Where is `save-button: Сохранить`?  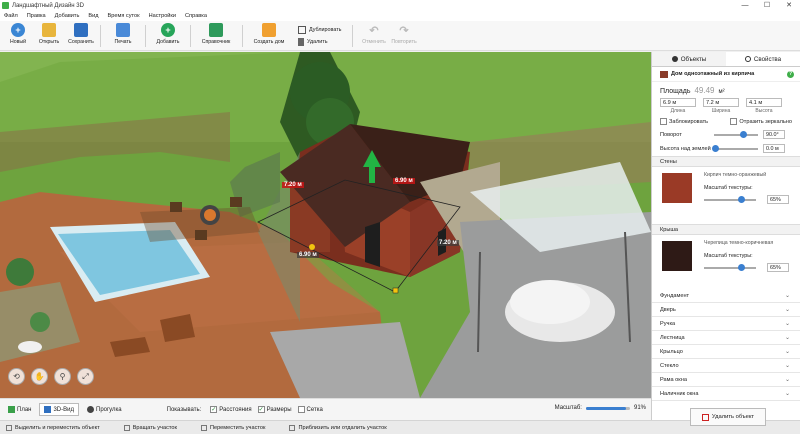
save-button: Сохранить is located at coordinates (81, 36).